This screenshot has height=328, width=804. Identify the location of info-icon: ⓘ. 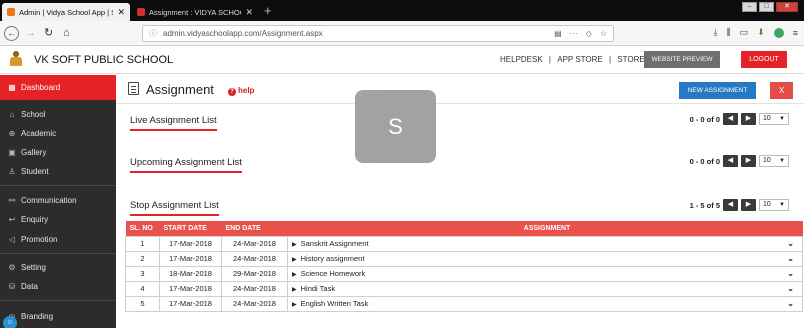
(153, 33).